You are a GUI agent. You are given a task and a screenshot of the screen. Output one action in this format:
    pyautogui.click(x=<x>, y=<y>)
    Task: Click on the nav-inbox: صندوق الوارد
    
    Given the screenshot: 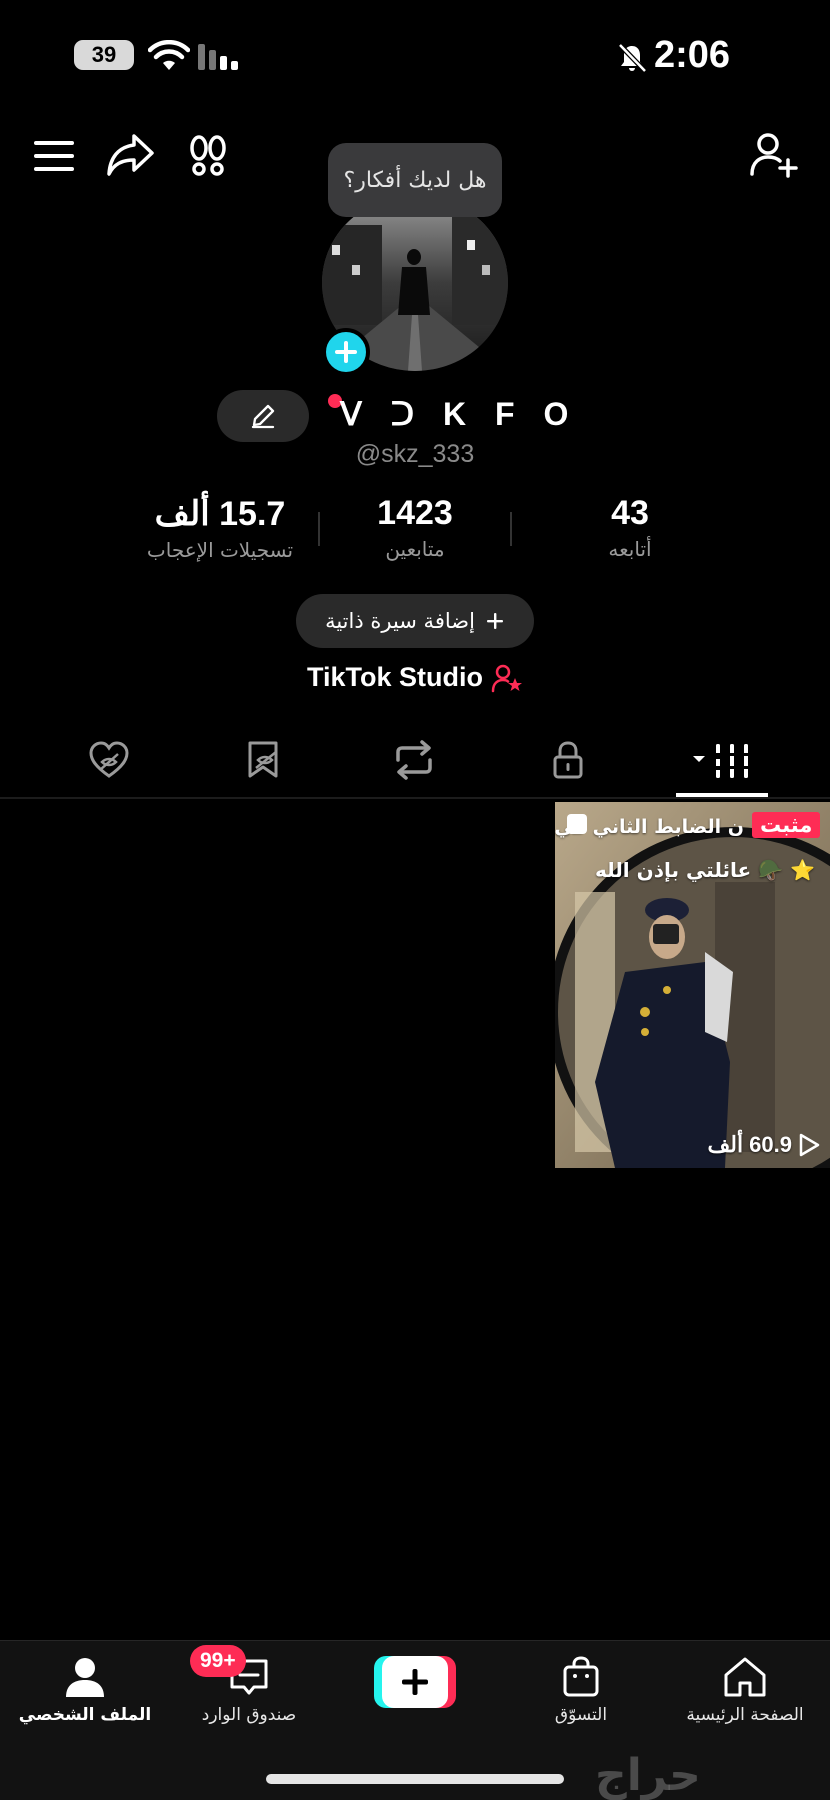 What is the action you would take?
    pyautogui.click(x=249, y=1690)
    